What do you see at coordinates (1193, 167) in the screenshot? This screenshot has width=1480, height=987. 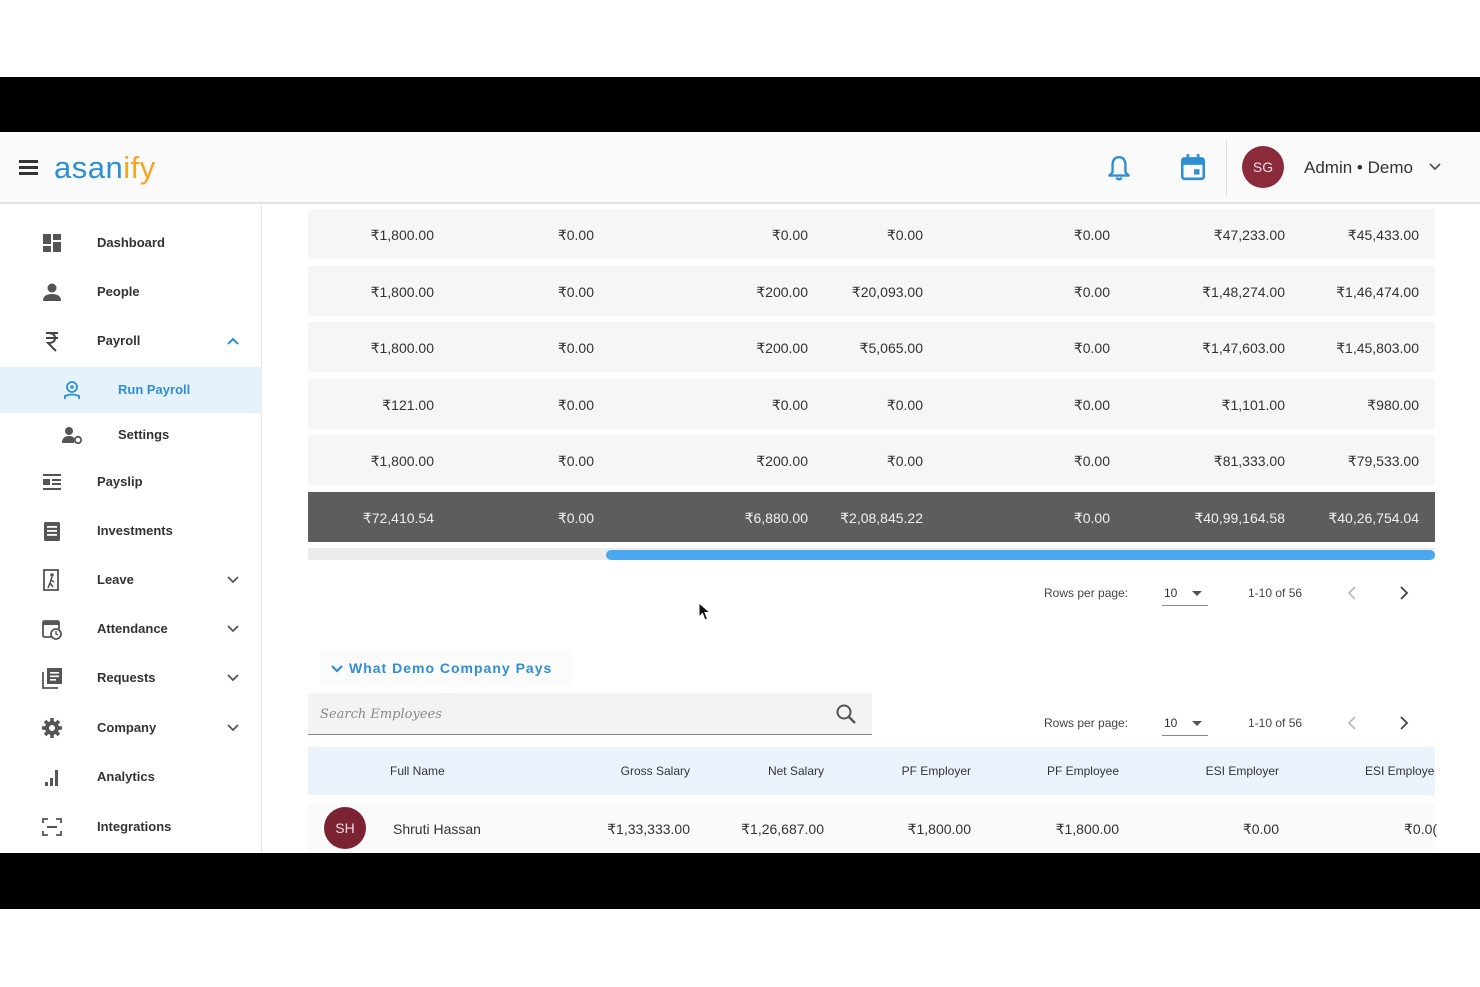 I see `calendar-icon` at bounding box center [1193, 167].